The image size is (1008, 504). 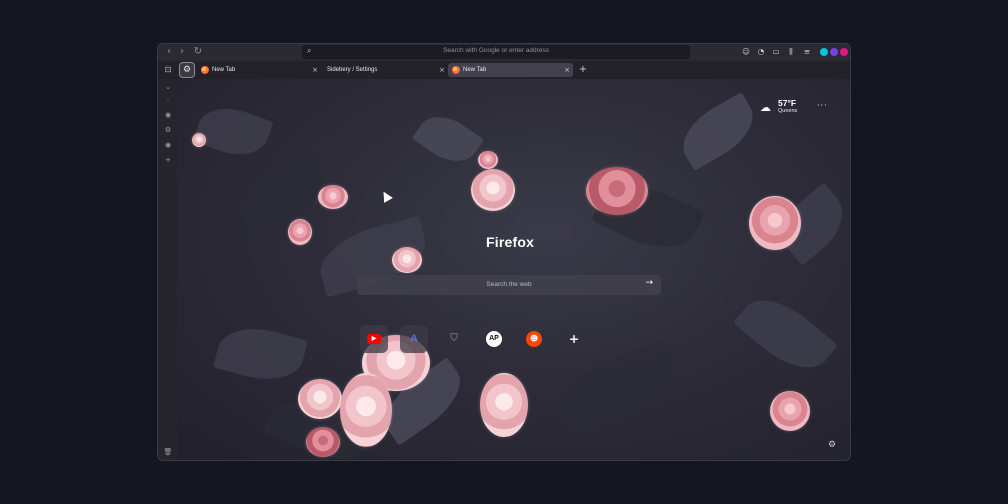 I want to click on shortcut-youtube: ▶, so click(x=374, y=339).